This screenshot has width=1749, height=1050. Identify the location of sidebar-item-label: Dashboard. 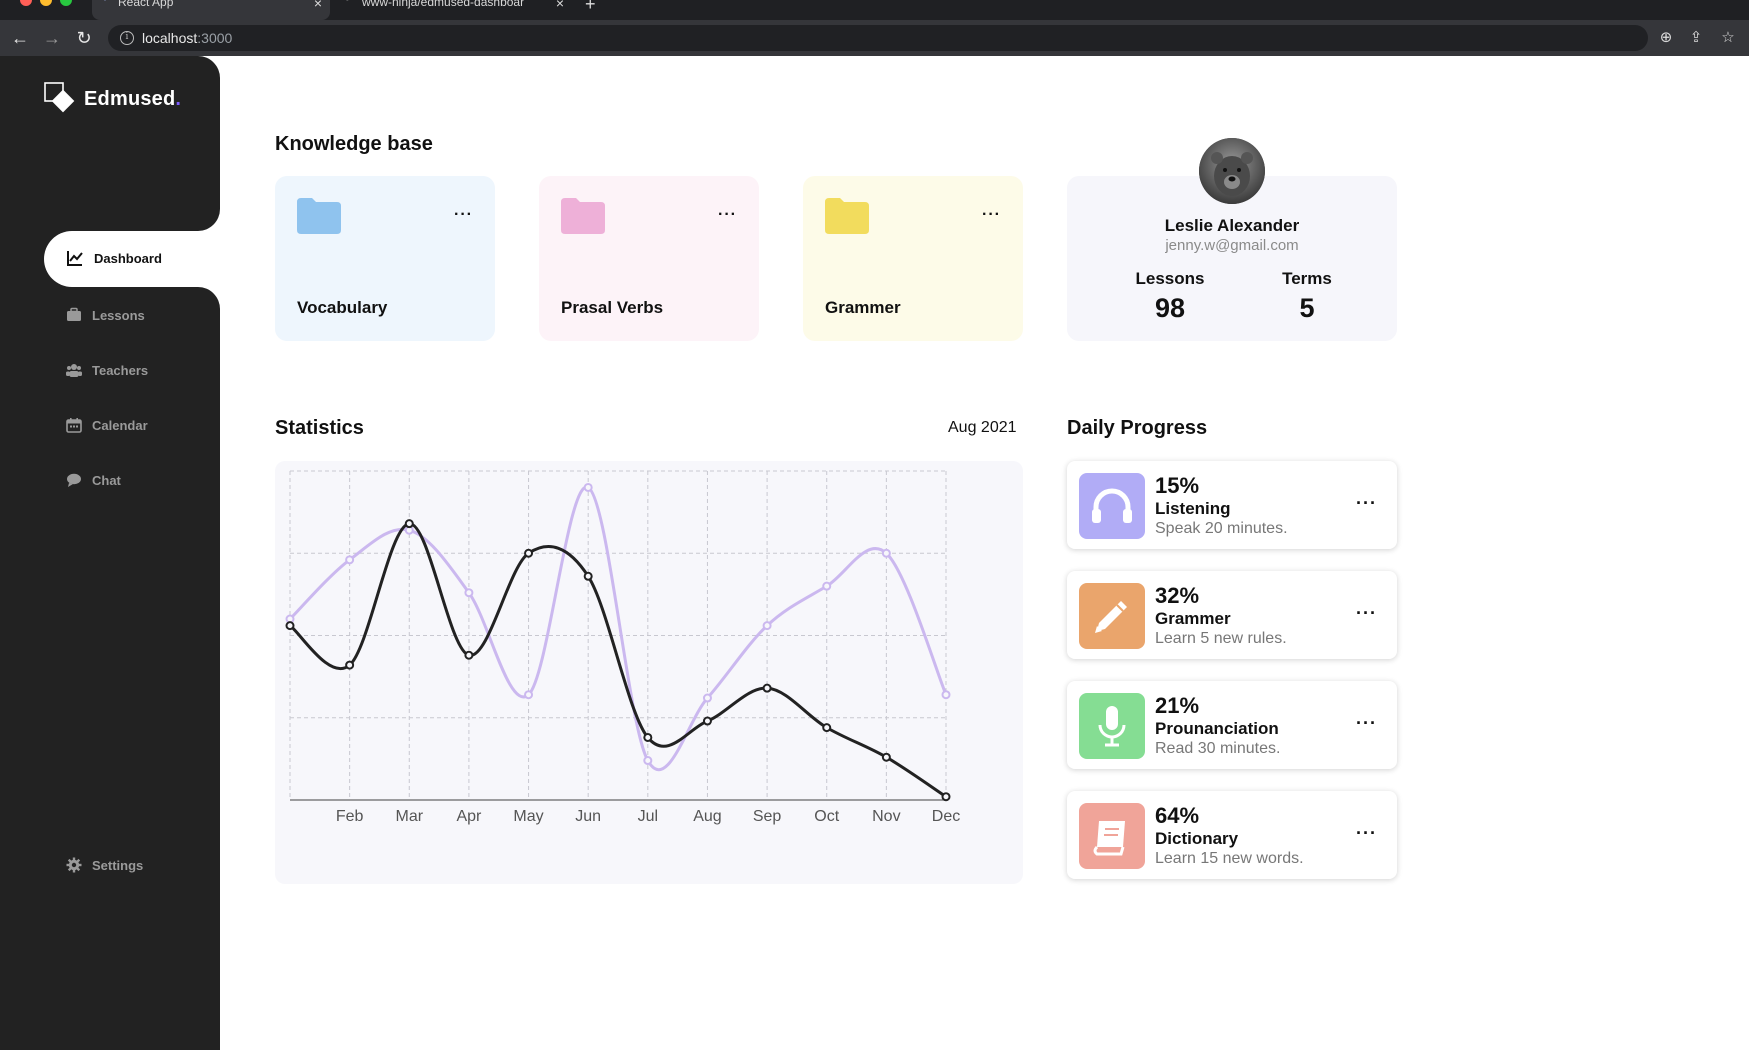
(128, 258).